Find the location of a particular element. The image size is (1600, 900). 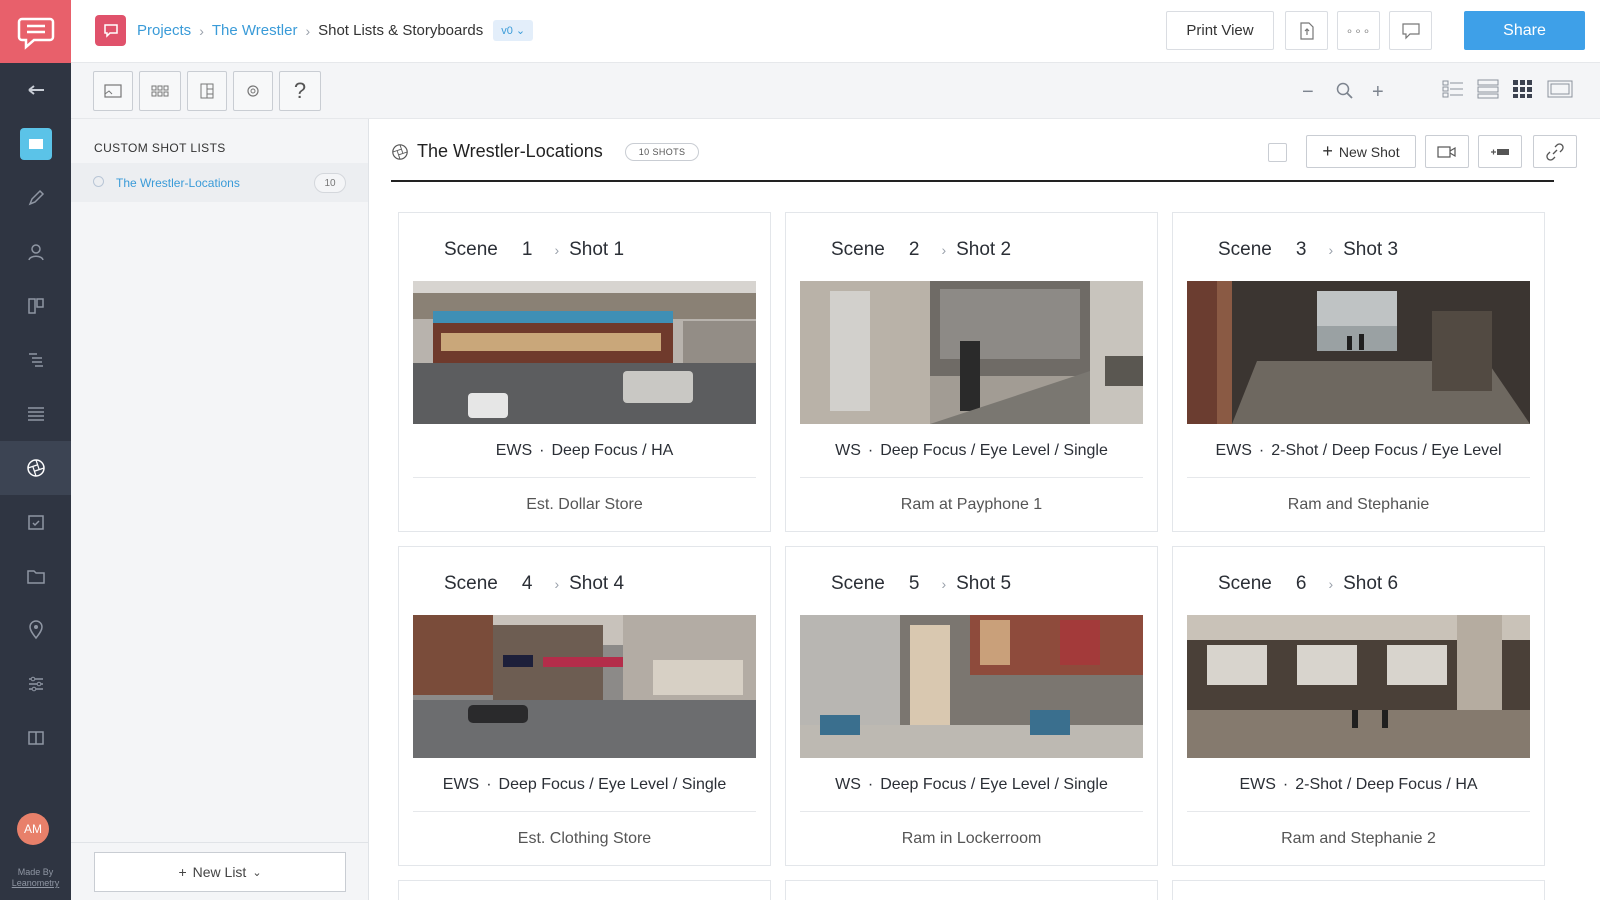

list-header: The Wrestler-Locations 10 SHOTS is located at coordinates (545, 151).